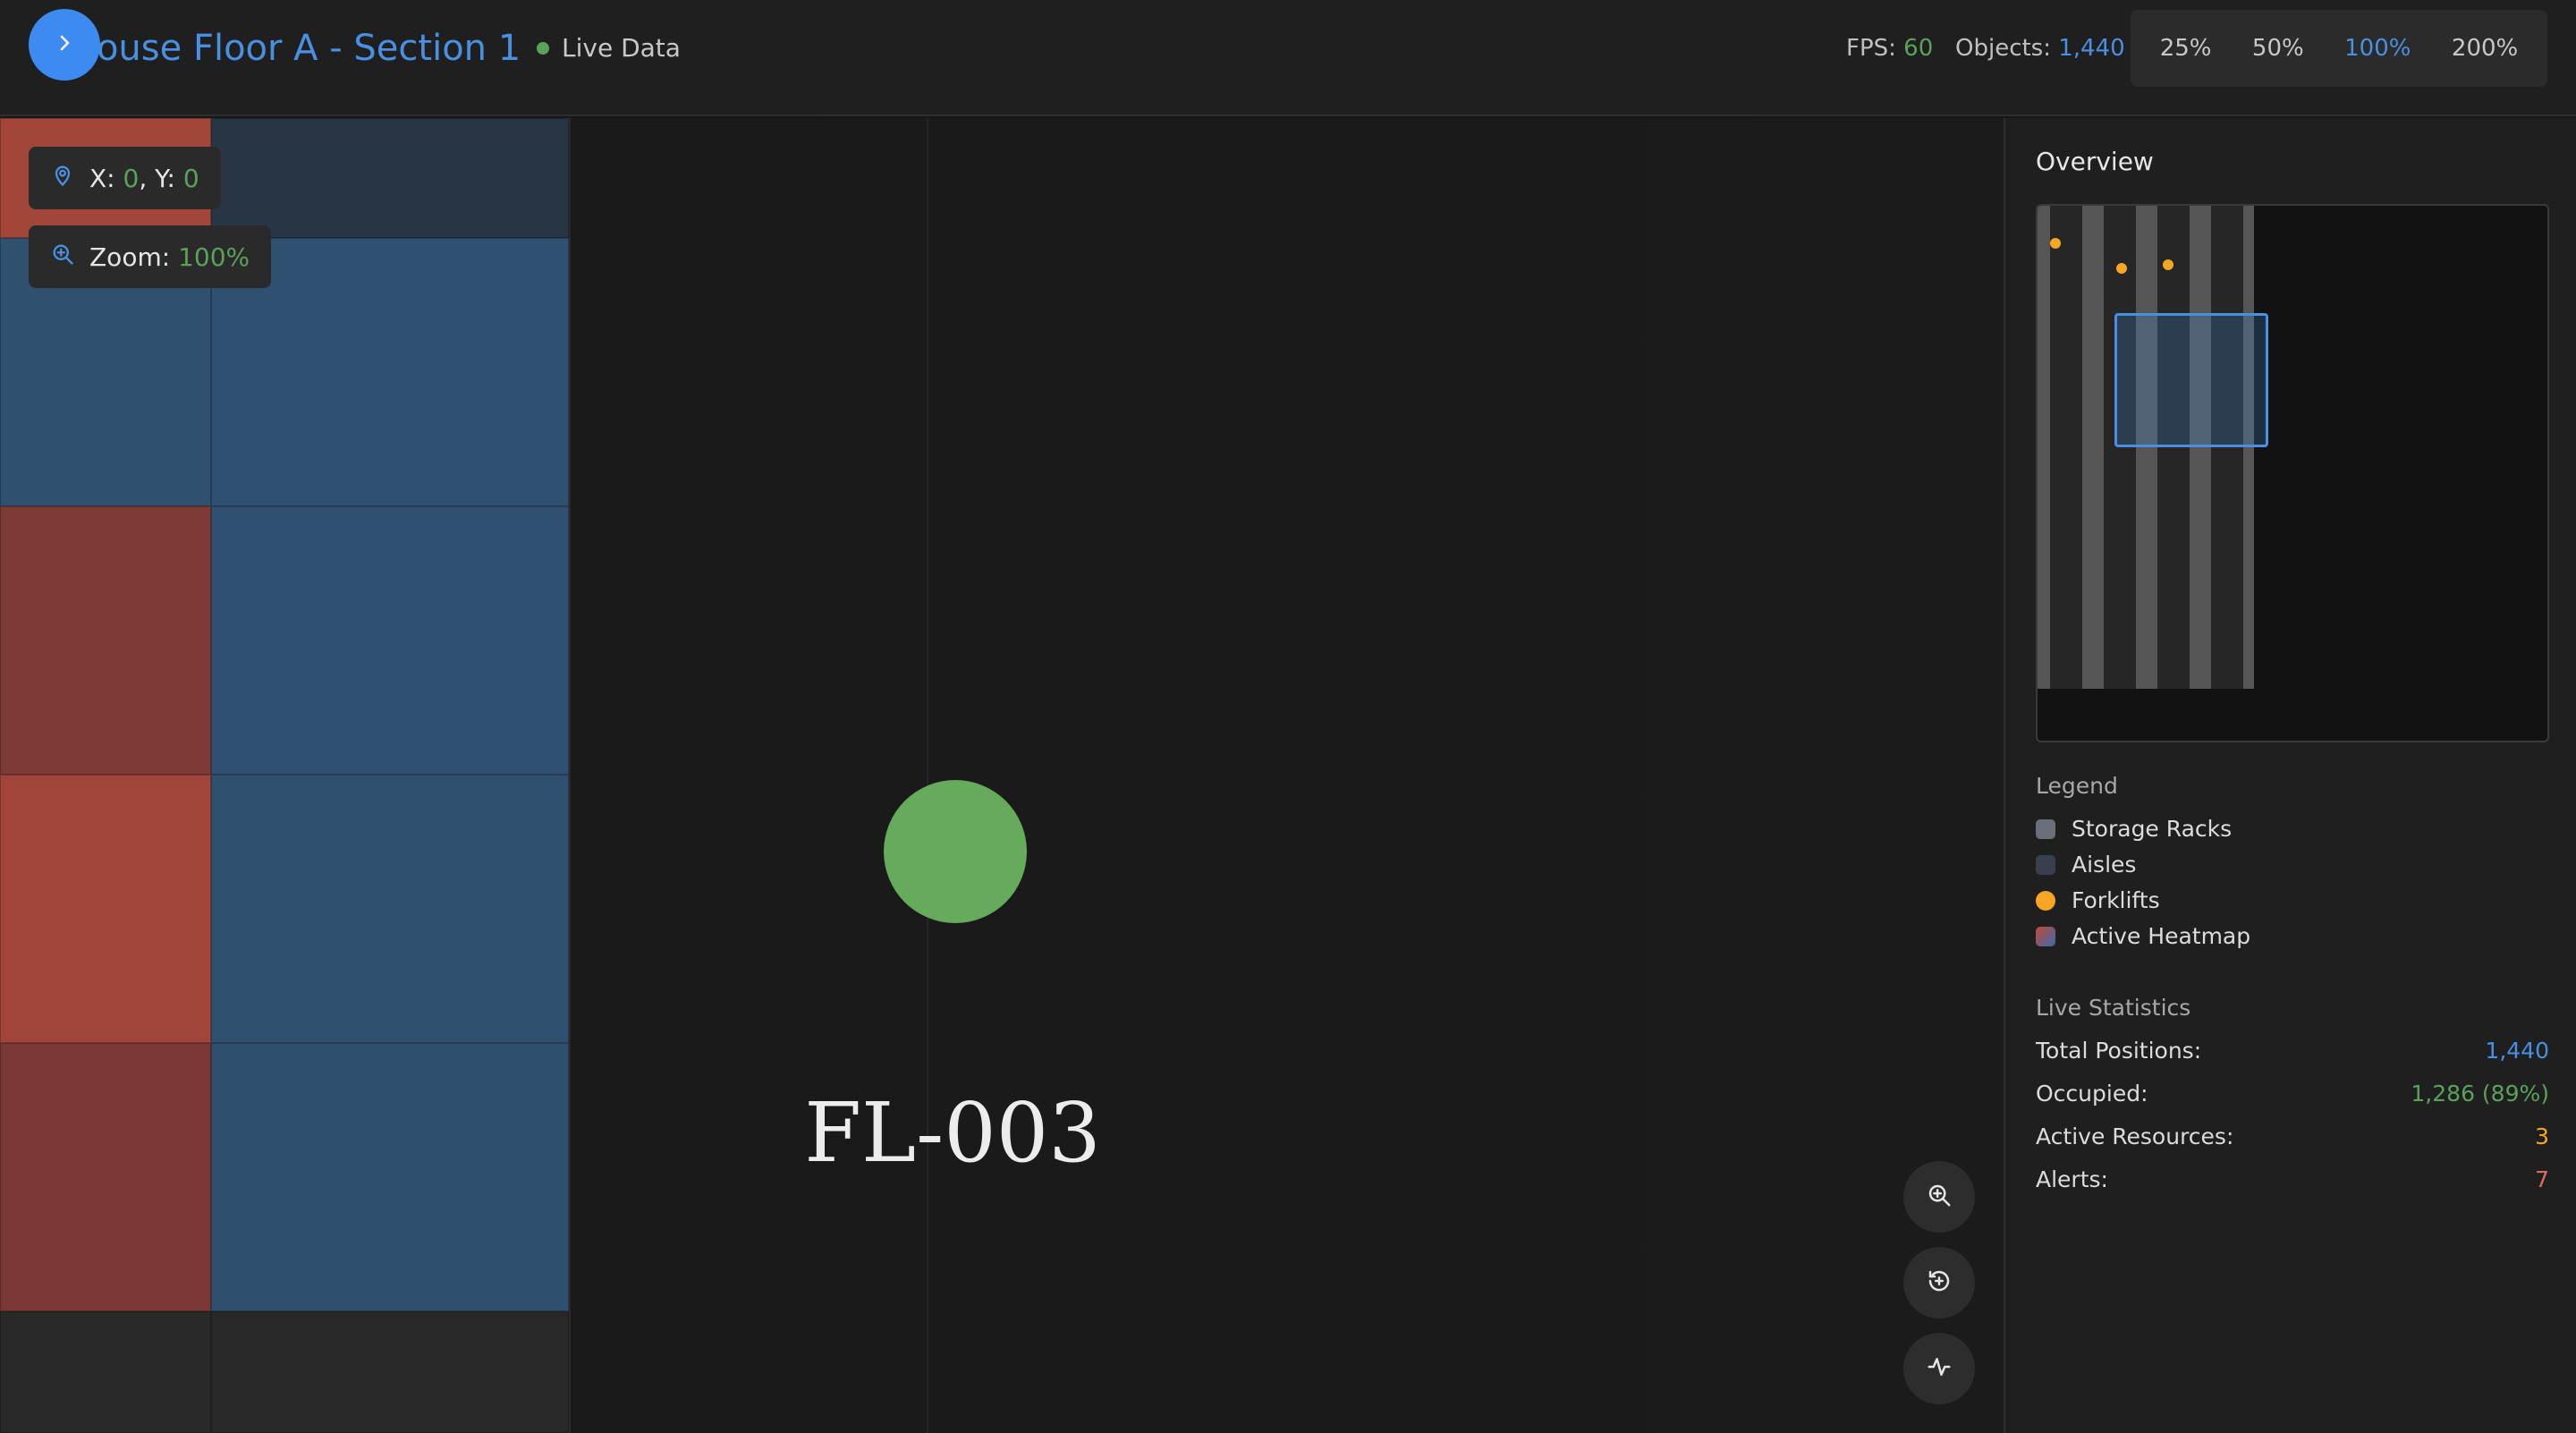 This screenshot has height=1433, width=2576. Describe the element at coordinates (621, 48) in the screenshot. I see `live-status-label: Live Data` at that location.